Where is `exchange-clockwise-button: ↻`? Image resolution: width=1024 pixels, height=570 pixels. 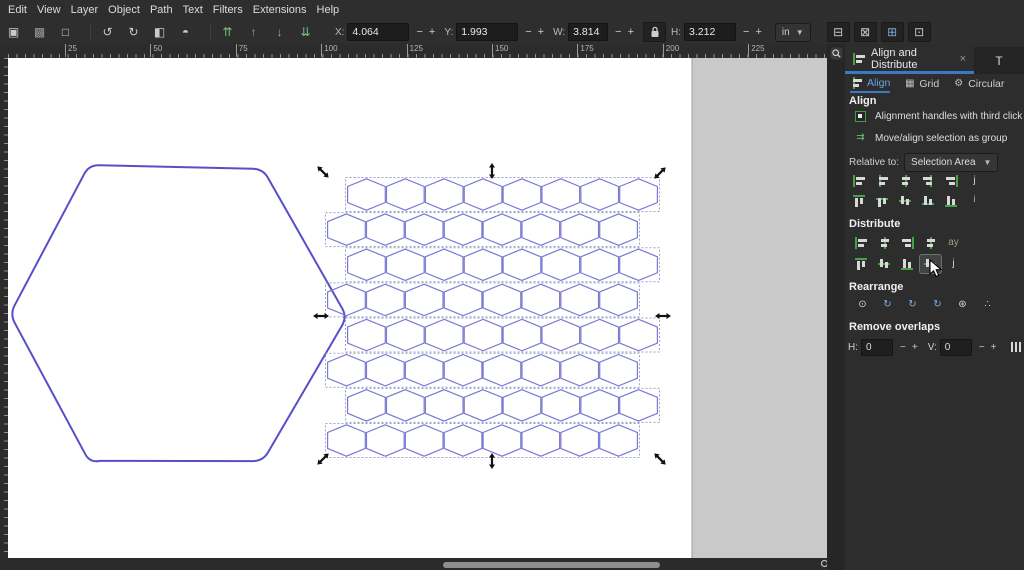
exchange-clockwise-button: ↻ is located at coordinates (937, 305).